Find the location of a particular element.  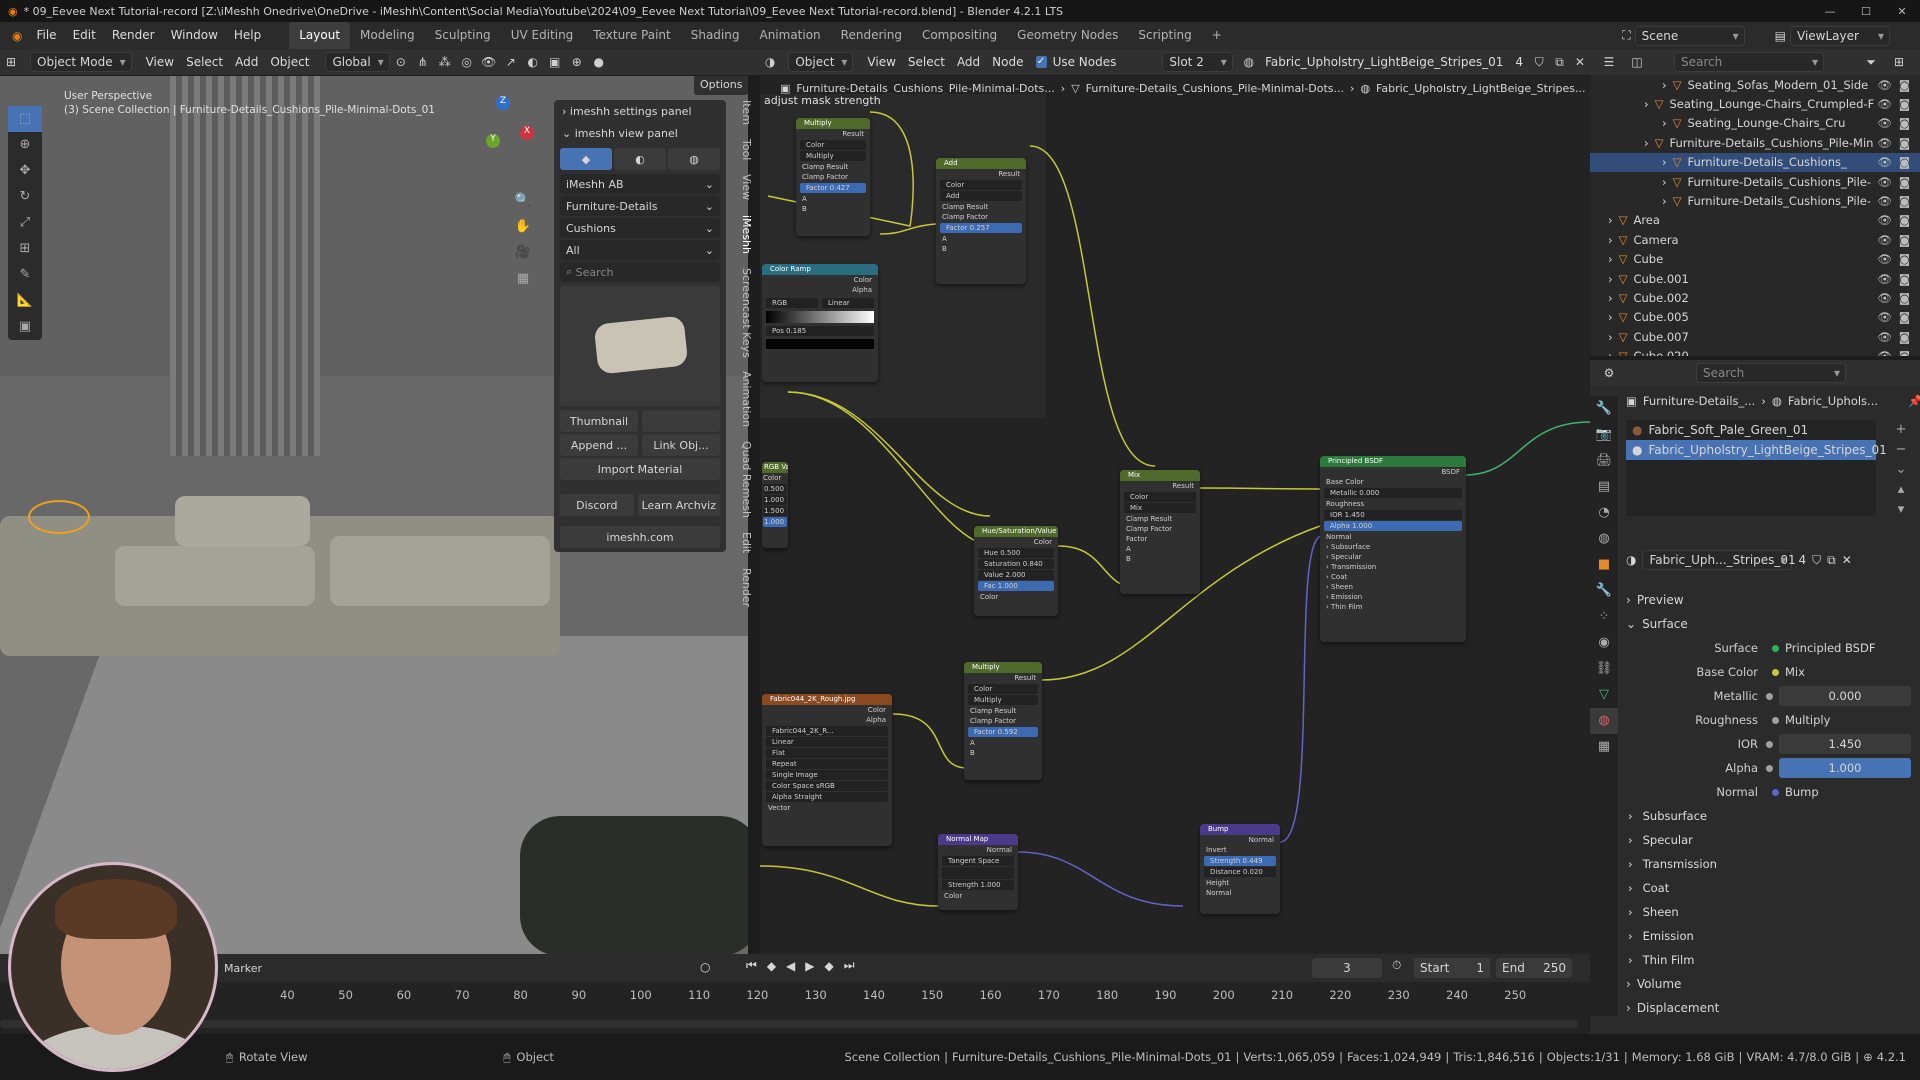

editor-type-icon: ☰ is located at coordinates (1609, 62).